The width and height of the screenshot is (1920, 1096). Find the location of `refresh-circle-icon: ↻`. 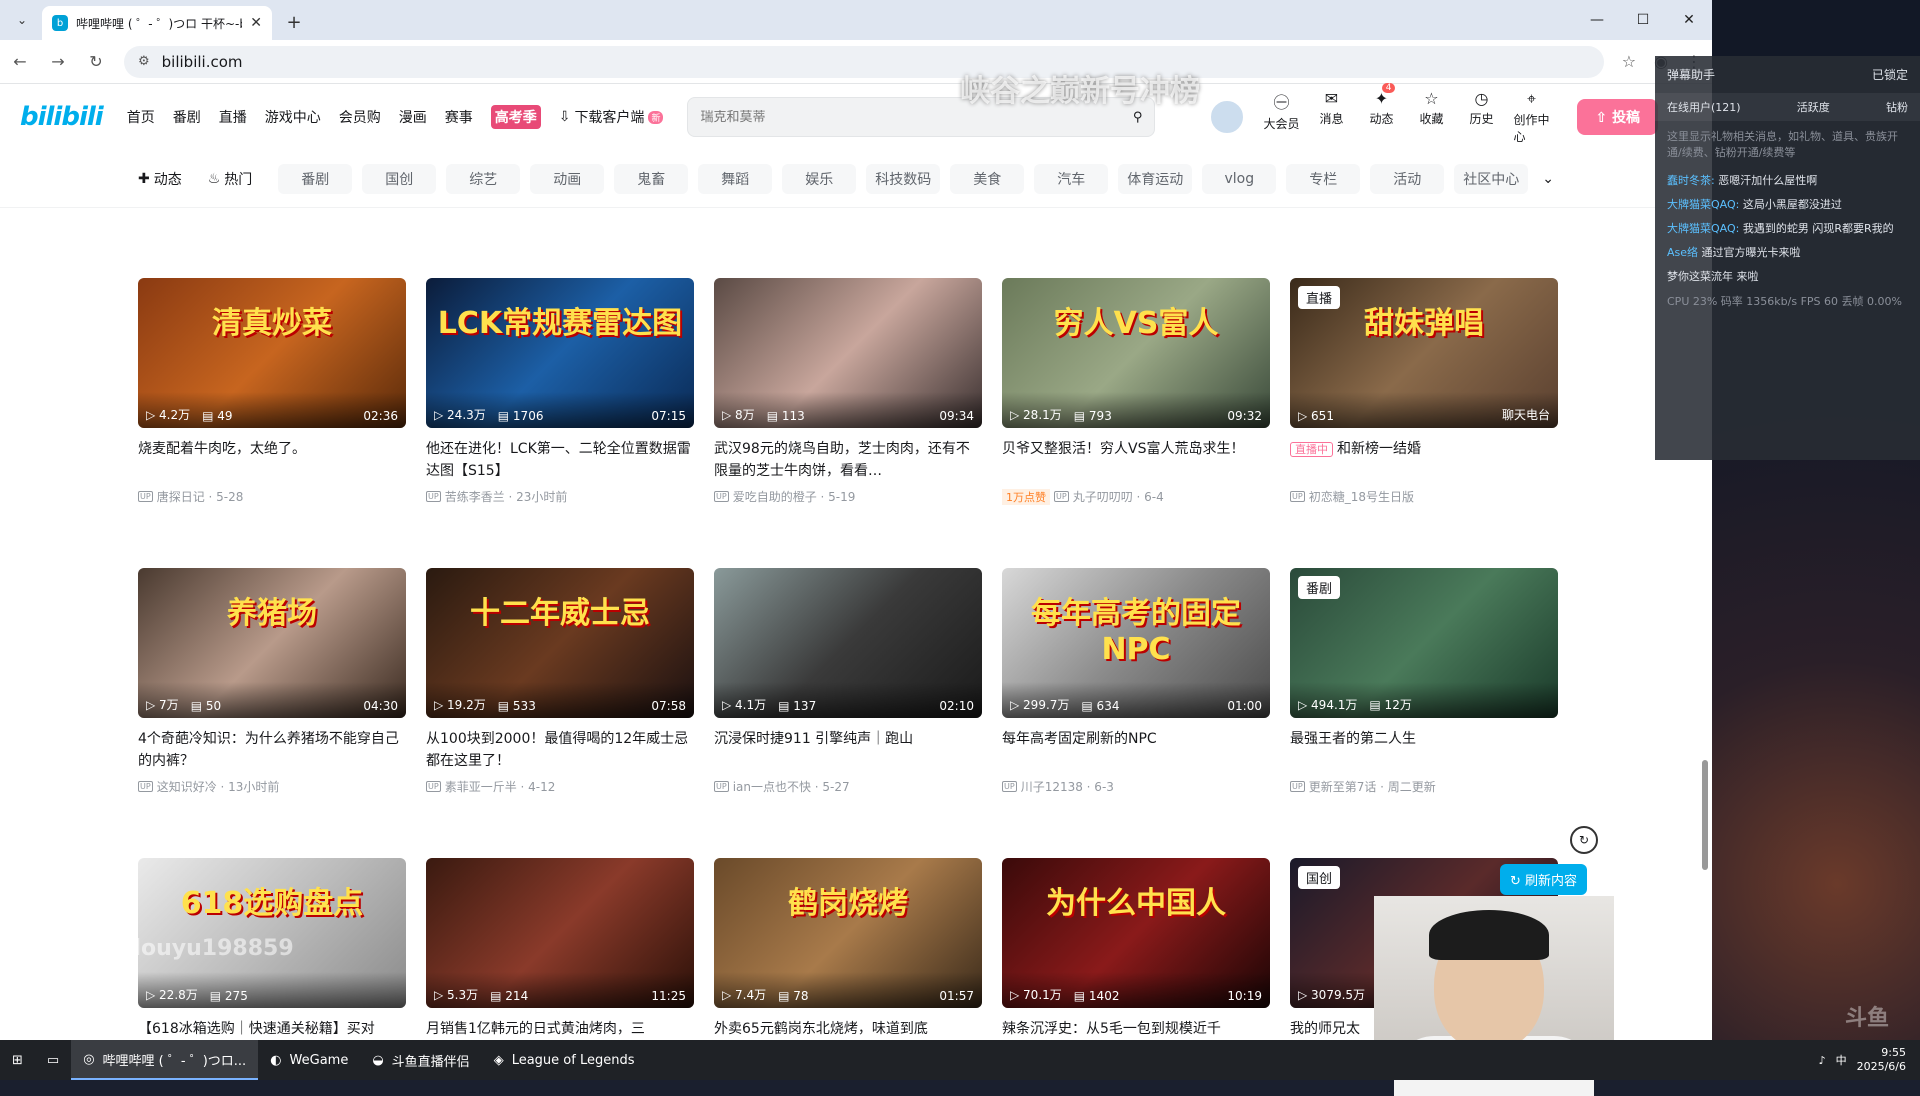

refresh-circle-icon: ↻ is located at coordinates (1584, 840).